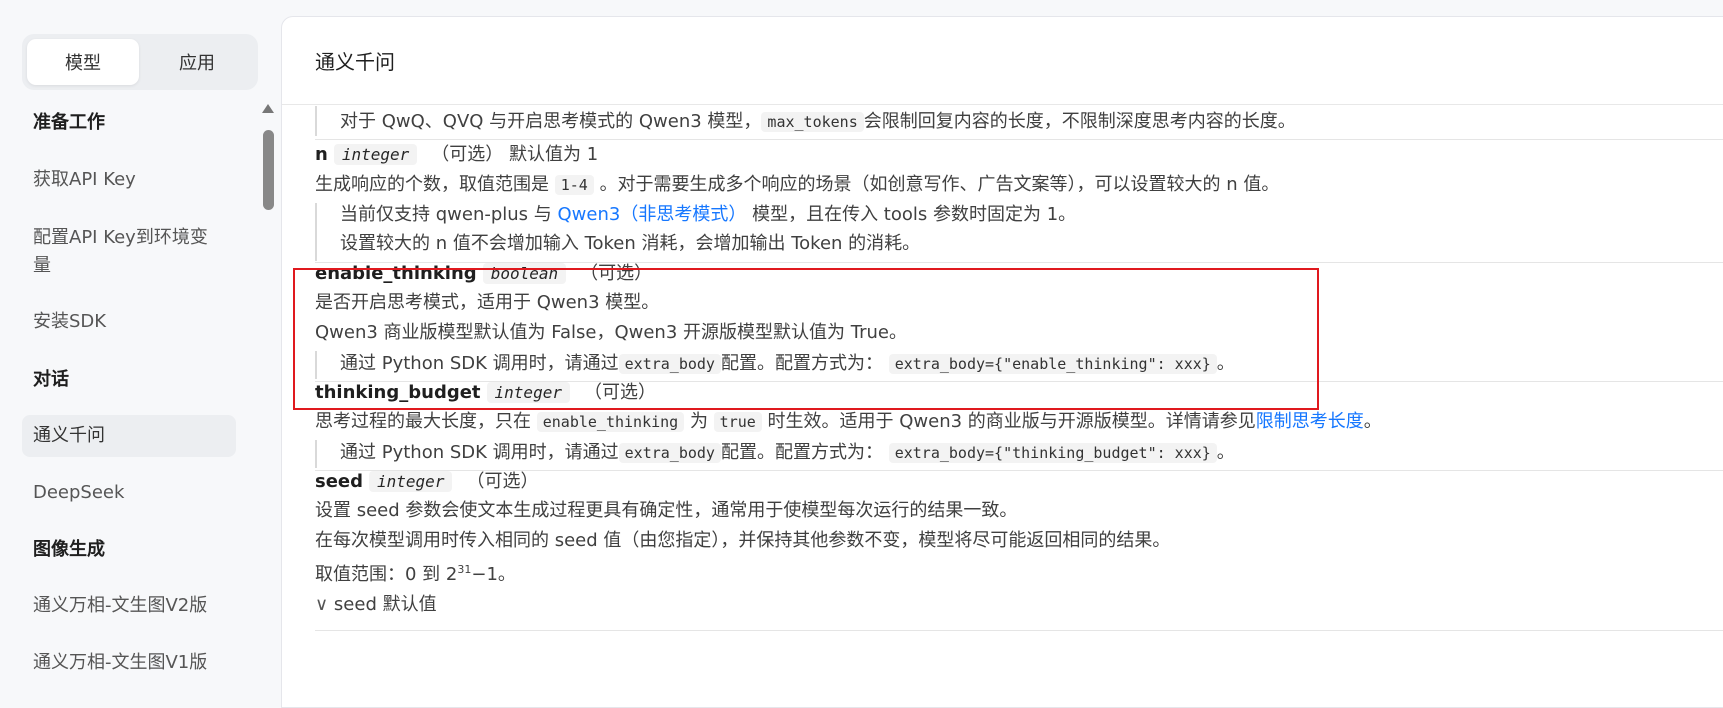 The width and height of the screenshot is (1723, 708). Describe the element at coordinates (322, 604) in the screenshot. I see `chevron-down-icon: ∨` at that location.